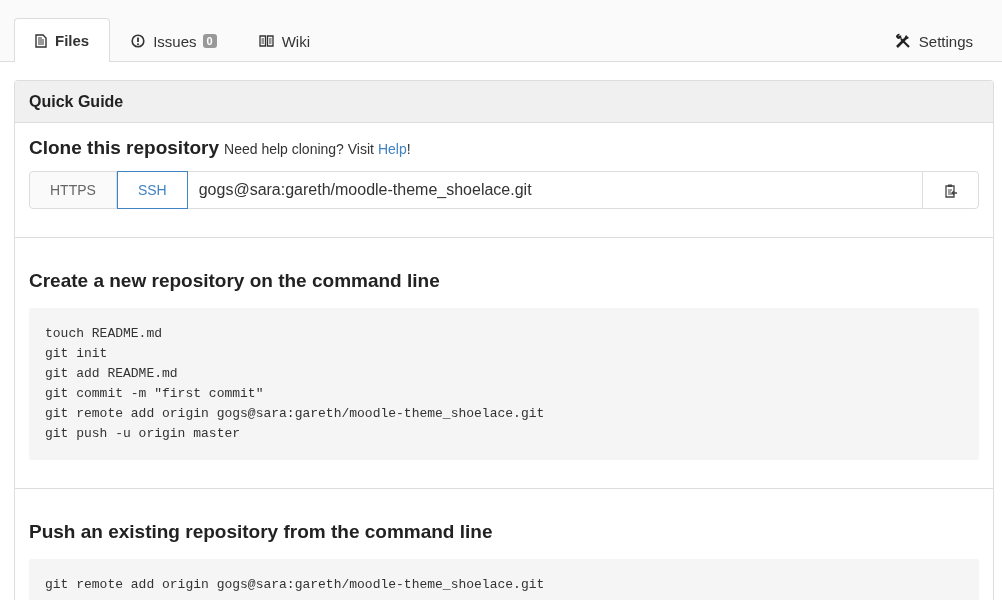 This screenshot has height=600, width=1002. Describe the element at coordinates (392, 149) in the screenshot. I see `help-link: Help` at that location.